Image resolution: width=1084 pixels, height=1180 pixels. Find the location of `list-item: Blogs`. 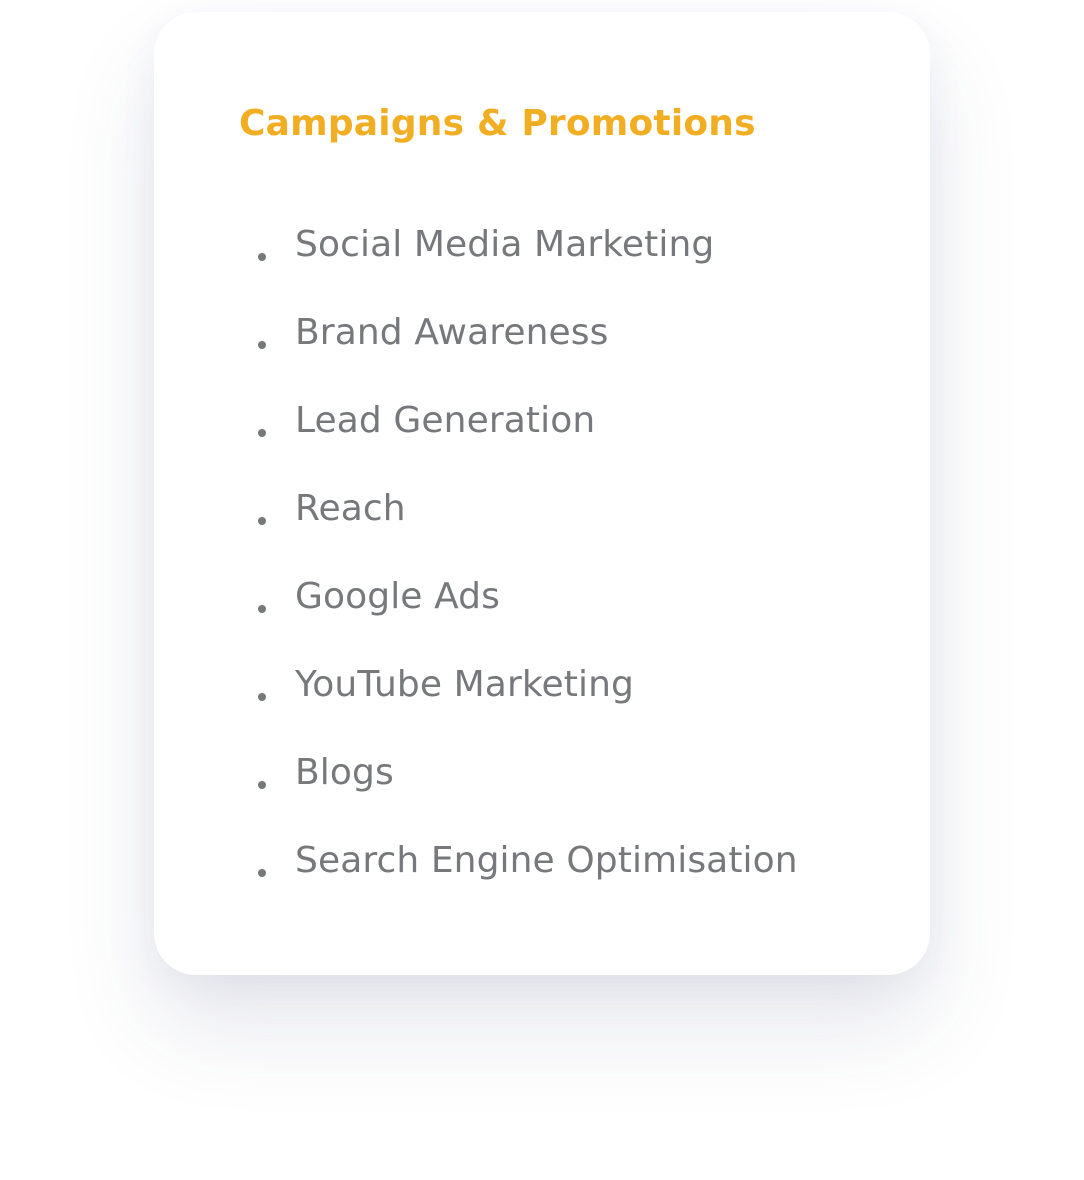

list-item: Blogs is located at coordinates (528, 794).